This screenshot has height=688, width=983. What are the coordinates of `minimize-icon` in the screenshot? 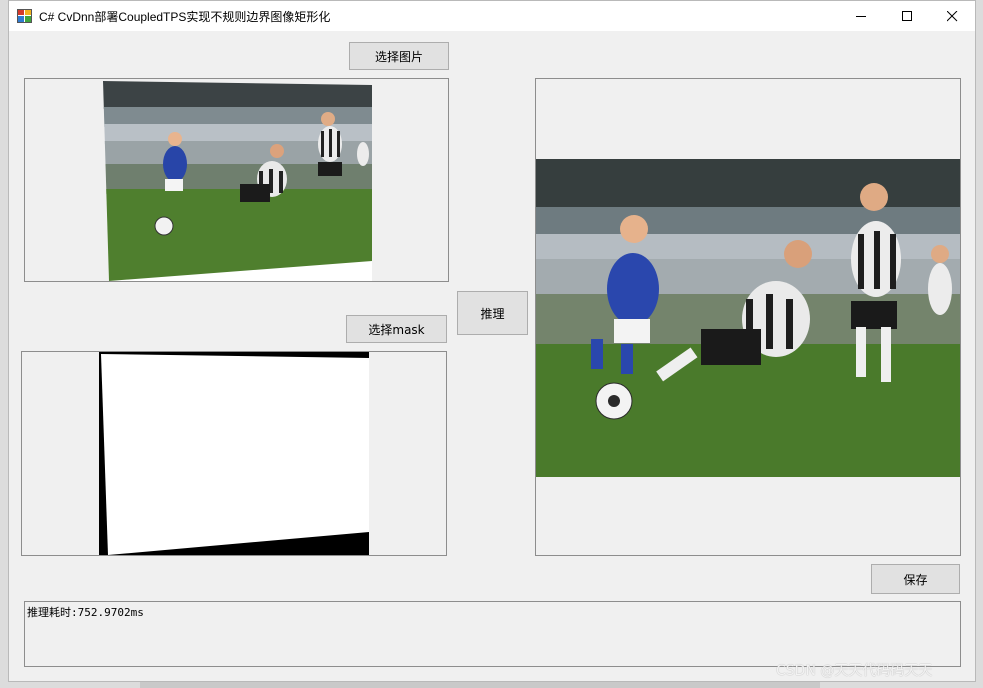 It's located at (860, 16).